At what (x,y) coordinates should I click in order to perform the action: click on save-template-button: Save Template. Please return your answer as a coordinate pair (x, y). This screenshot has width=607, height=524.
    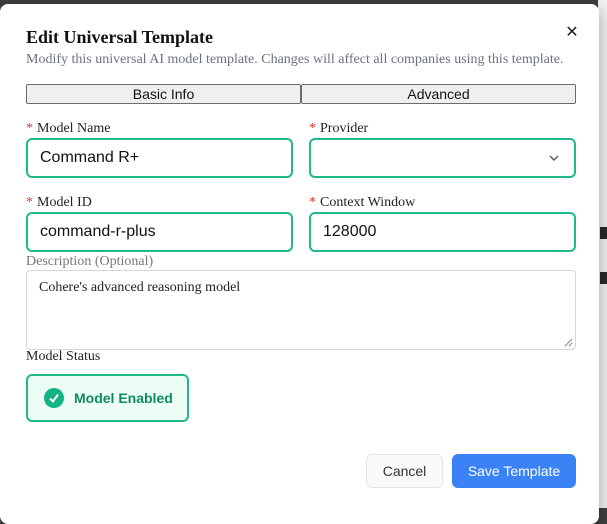
    Looking at the image, I should click on (514, 471).